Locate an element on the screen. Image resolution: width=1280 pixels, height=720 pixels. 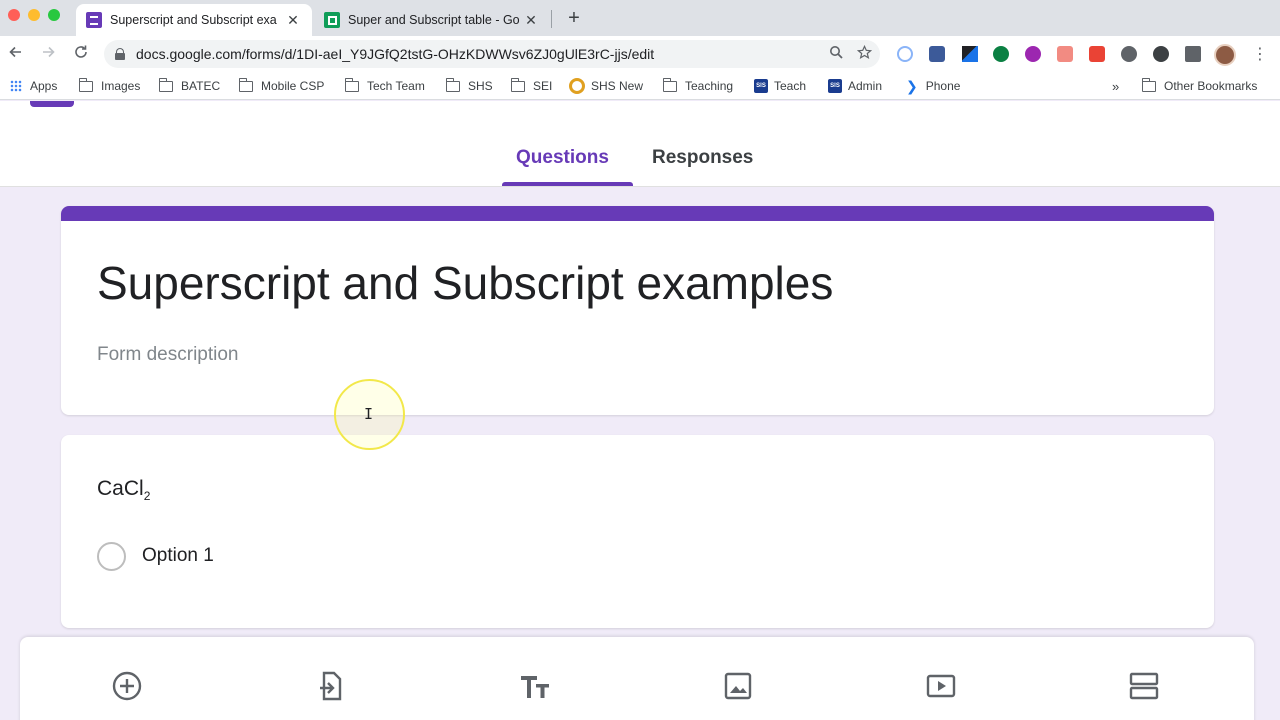
tab-divider is located at coordinates (551, 19).